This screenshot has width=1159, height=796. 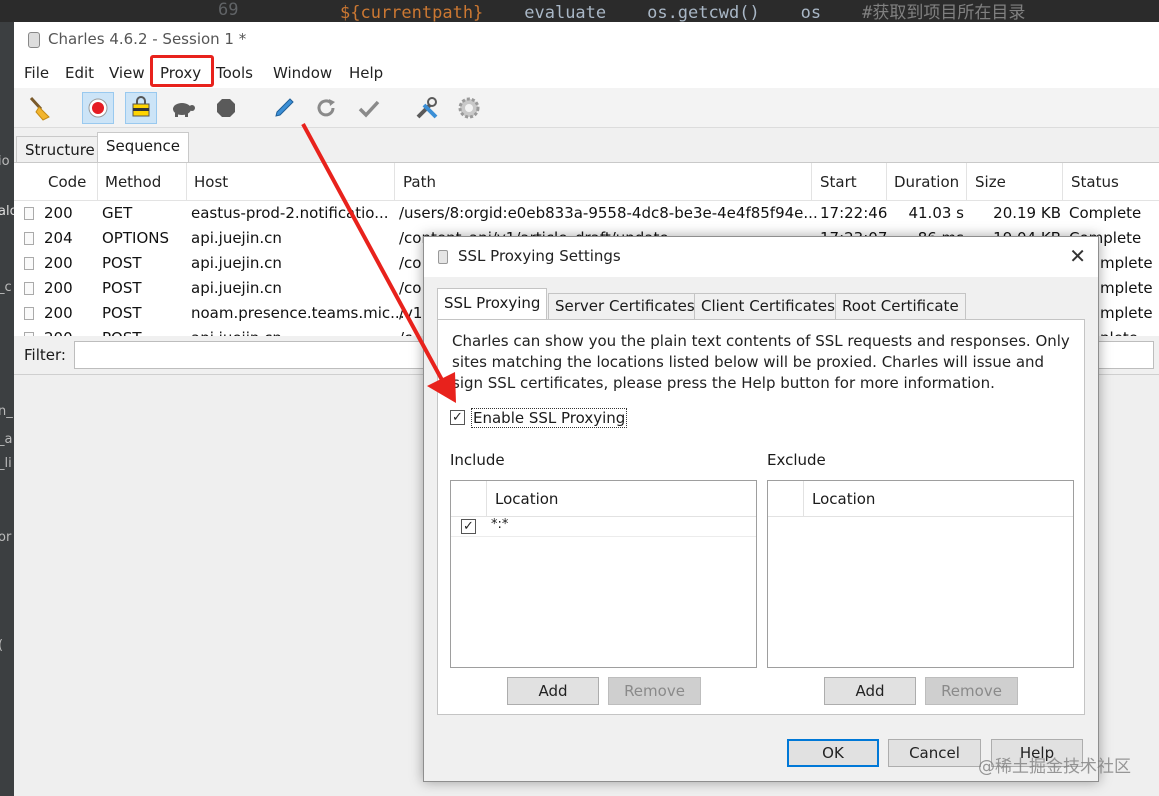 I want to click on include-remove-button: Remove, so click(x=654, y=691).